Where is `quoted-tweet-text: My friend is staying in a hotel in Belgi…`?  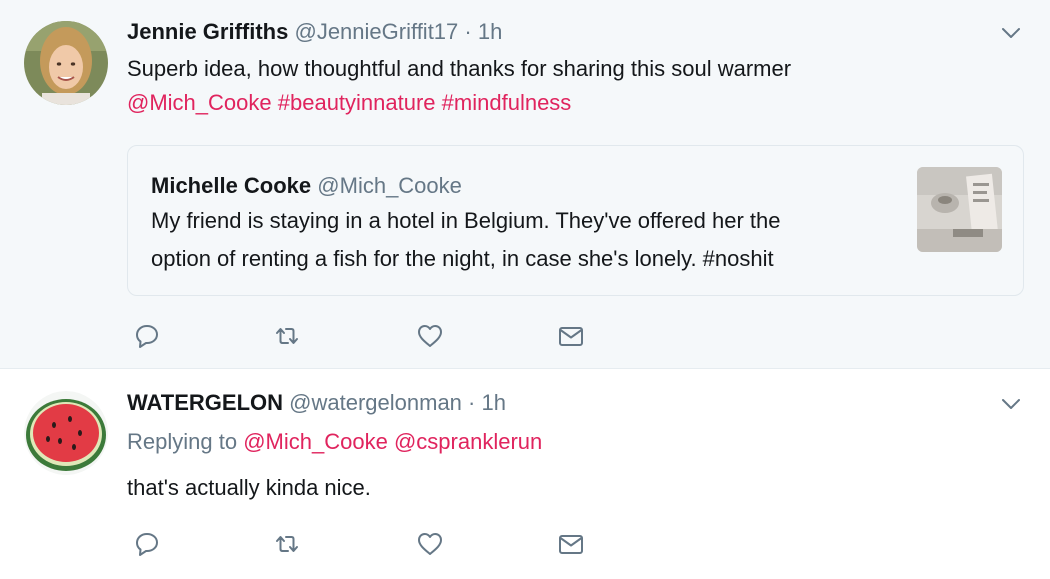
quoted-tweet-text: My friend is staying in a hotel in Belgi… is located at coordinates (466, 240).